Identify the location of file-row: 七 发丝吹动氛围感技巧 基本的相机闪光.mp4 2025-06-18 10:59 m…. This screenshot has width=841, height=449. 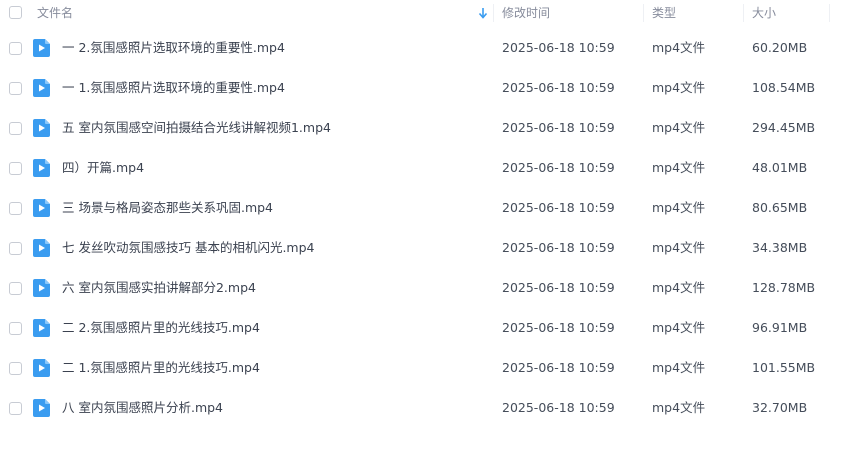
(420, 248).